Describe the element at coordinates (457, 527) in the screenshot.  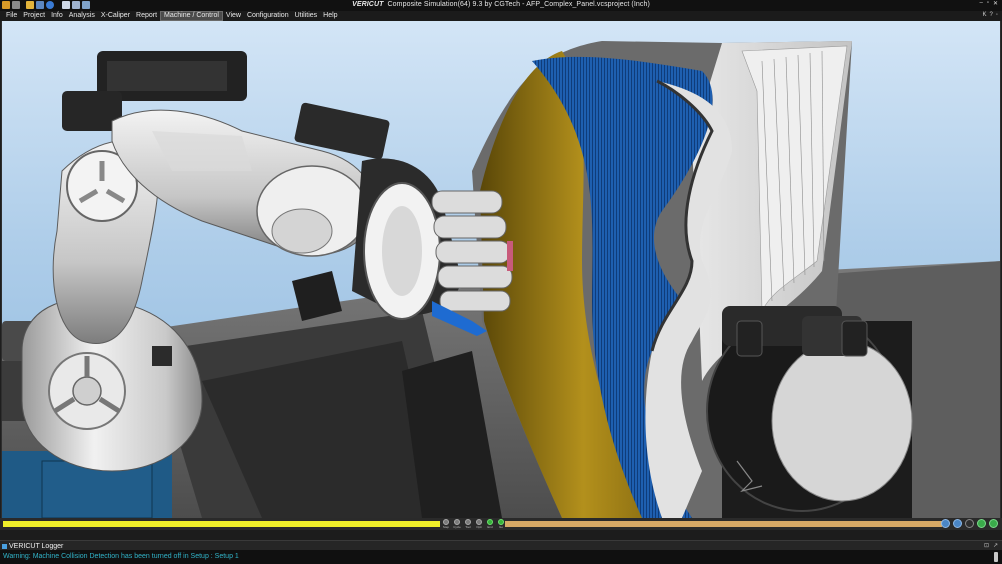
I see `cycle-label: Cycle` at that location.